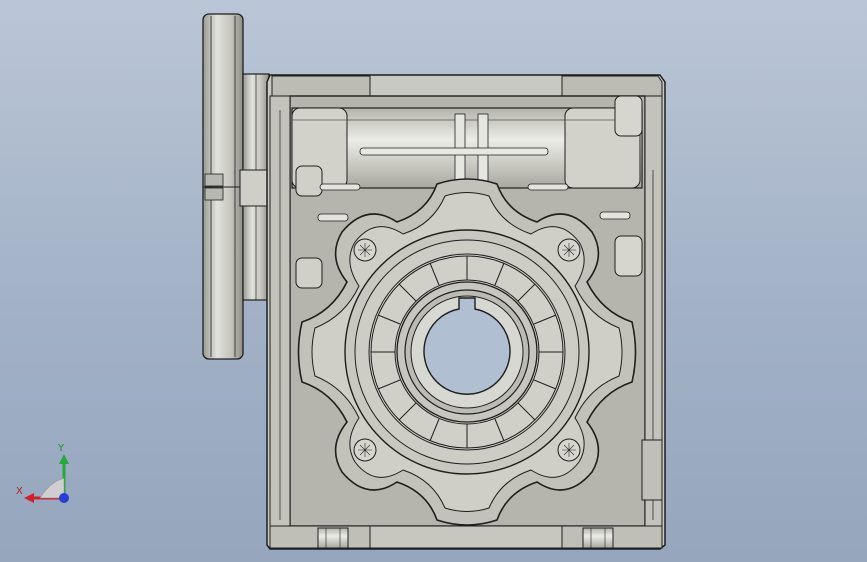 The image size is (867, 562). What do you see at coordinates (29, 498) in the screenshot?
I see `x-axis-arrowhead` at bounding box center [29, 498].